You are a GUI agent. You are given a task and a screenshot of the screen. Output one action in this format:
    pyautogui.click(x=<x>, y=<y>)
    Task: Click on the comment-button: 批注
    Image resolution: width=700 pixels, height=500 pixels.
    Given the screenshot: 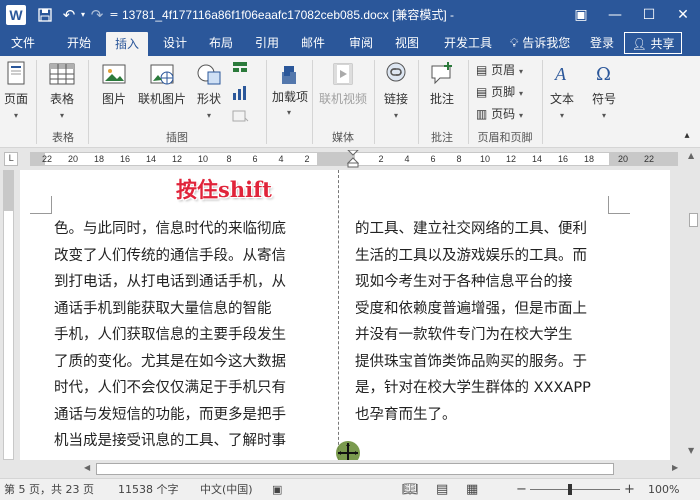 What is the action you would take?
    pyautogui.click(x=442, y=83)
    